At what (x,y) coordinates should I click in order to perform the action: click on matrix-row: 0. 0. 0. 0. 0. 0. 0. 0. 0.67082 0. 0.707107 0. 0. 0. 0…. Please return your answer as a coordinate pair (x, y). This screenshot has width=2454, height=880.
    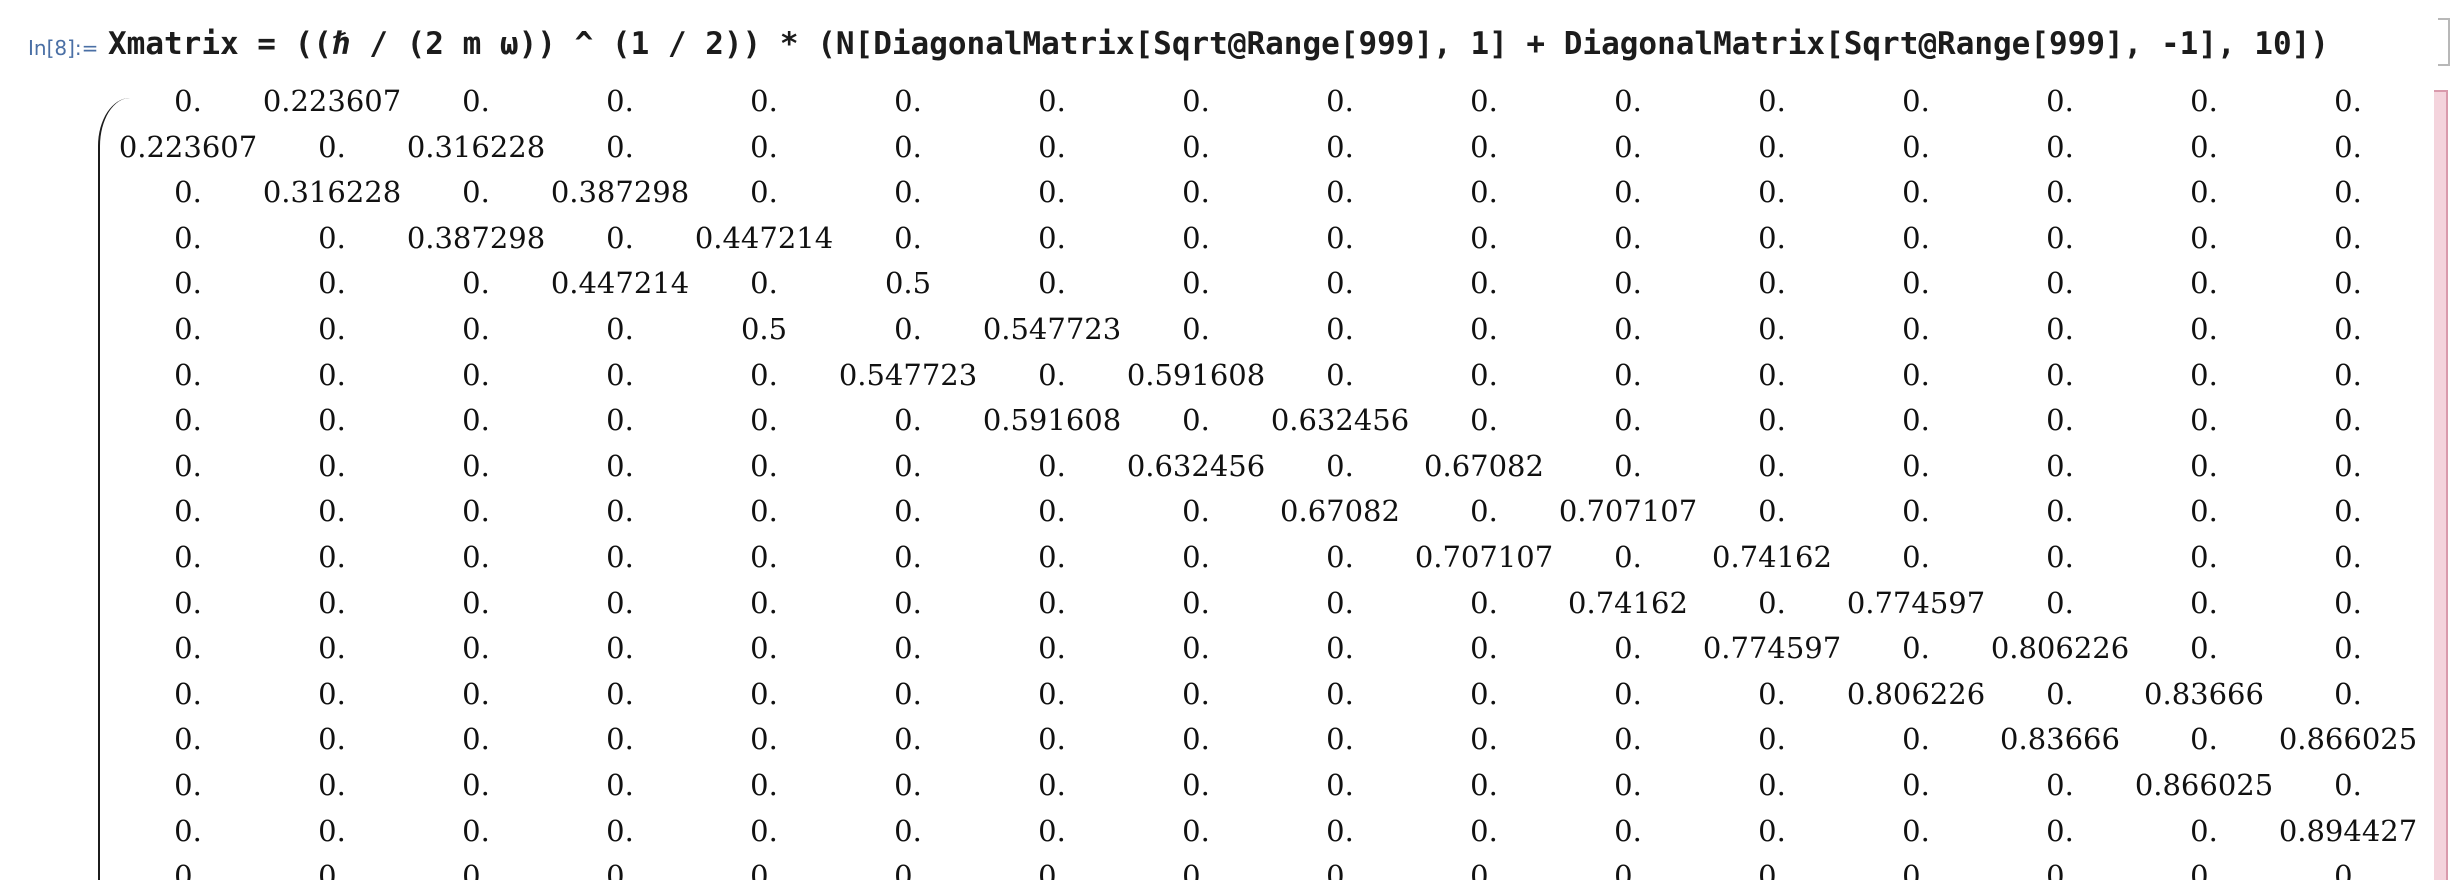
    Looking at the image, I should click on (1210, 516).